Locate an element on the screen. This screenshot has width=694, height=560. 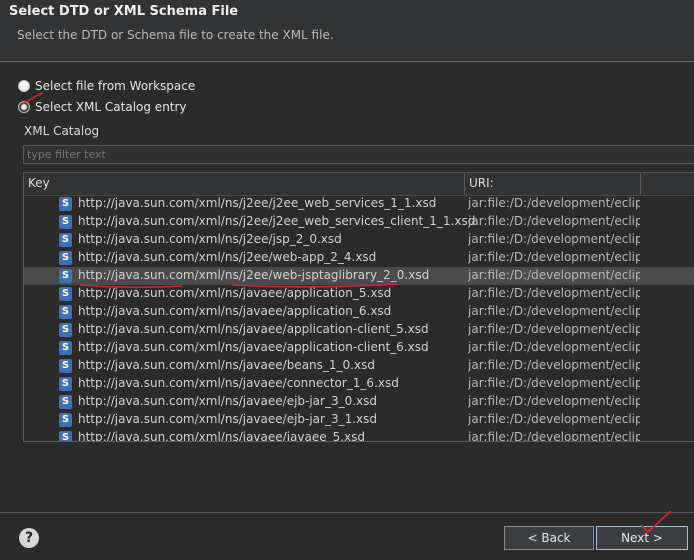
radio-workspace is located at coordinates (24, 86).